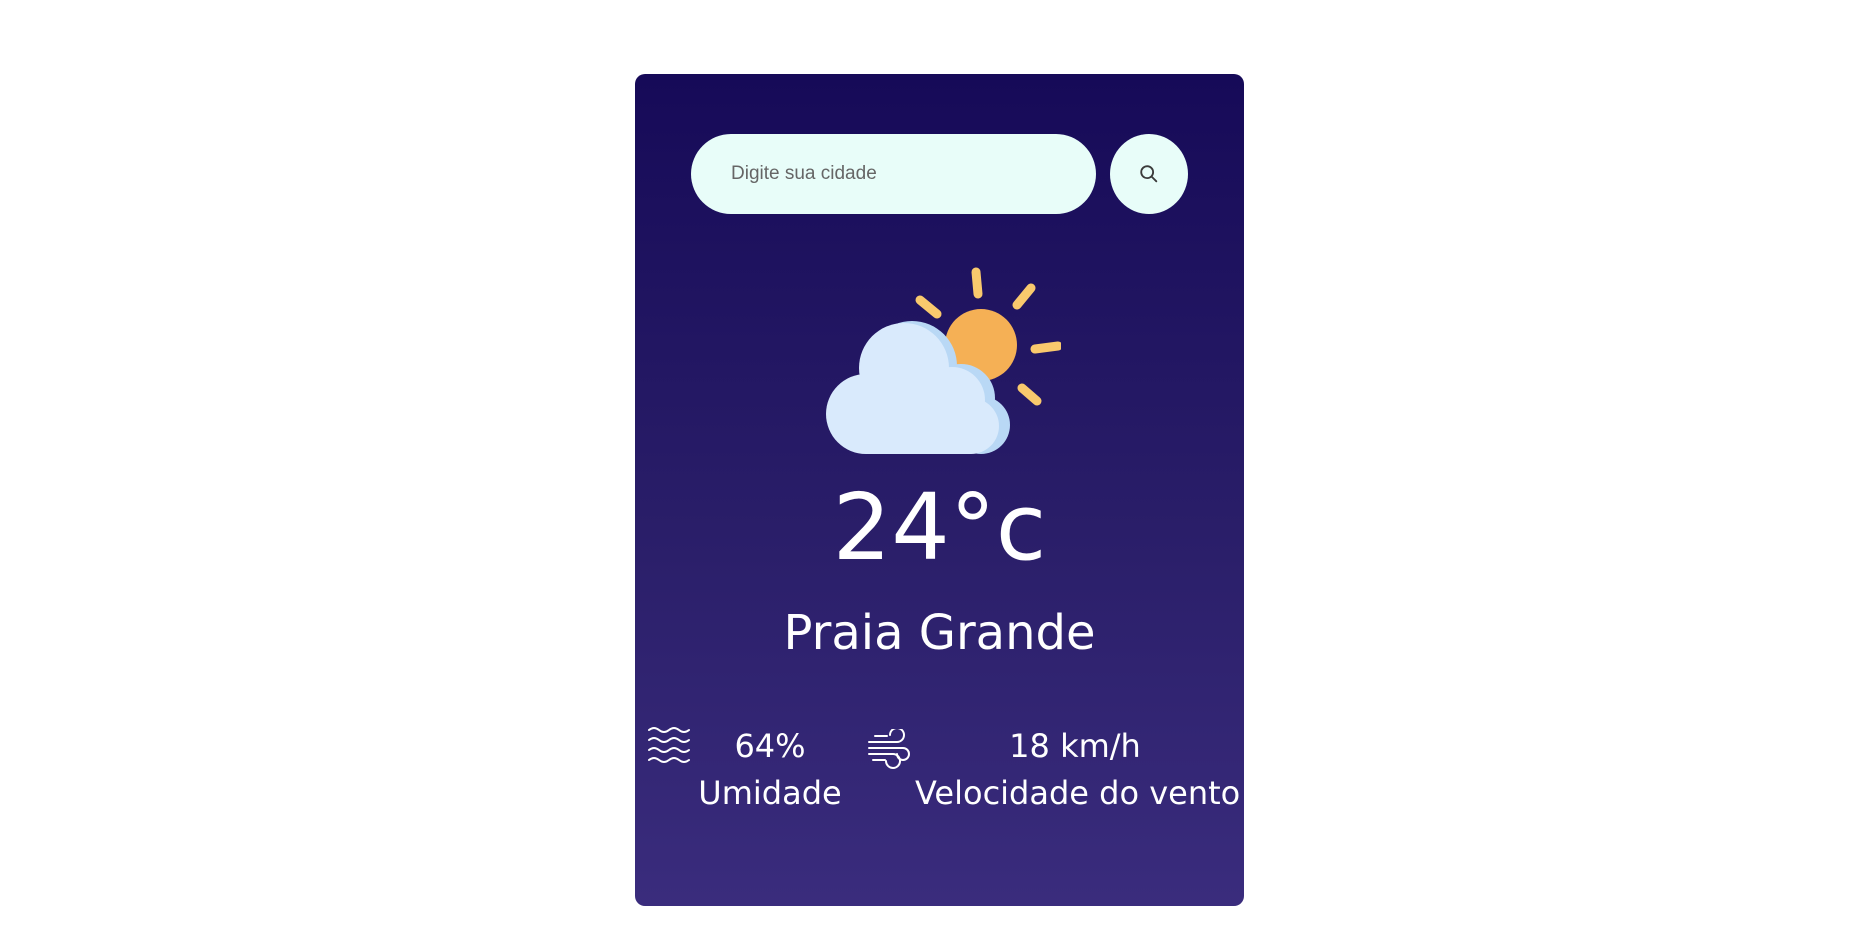 The image size is (1875, 935). I want to click on wind-label: Velocidade do vento, so click(1078, 793).